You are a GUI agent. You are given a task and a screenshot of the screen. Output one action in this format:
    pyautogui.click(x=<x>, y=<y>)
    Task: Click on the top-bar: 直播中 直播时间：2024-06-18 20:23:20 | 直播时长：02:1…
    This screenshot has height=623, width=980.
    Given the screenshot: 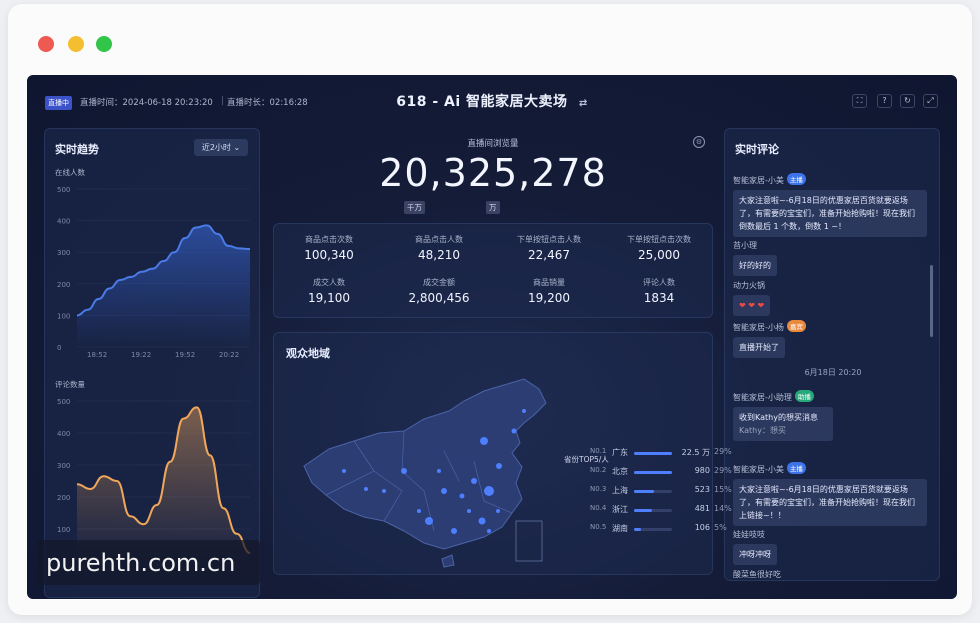 What is the action you would take?
    pyautogui.click(x=492, y=101)
    